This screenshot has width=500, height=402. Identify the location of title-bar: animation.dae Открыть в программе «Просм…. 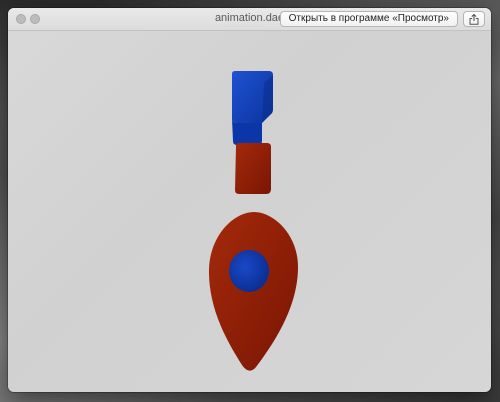
(249, 19).